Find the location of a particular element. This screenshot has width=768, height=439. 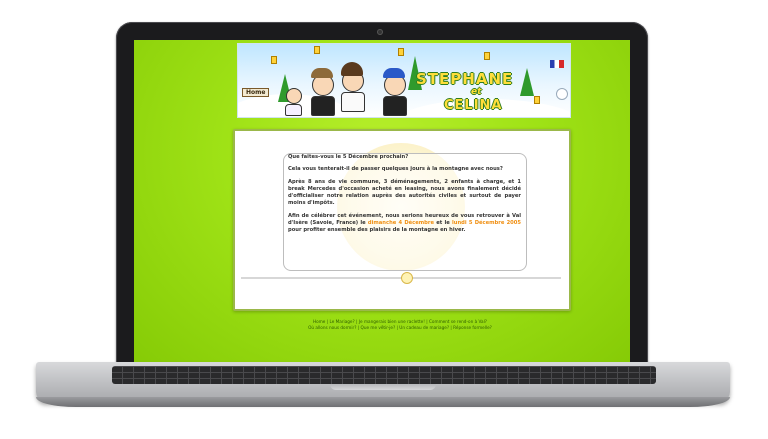

kid-character-icon is located at coordinates (395, 92).